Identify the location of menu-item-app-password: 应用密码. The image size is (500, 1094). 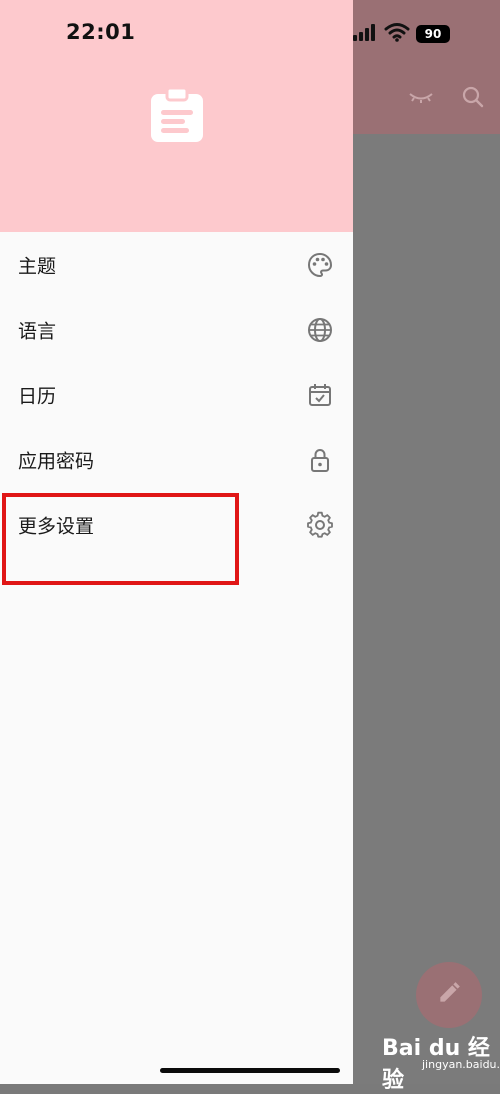
(176, 459).